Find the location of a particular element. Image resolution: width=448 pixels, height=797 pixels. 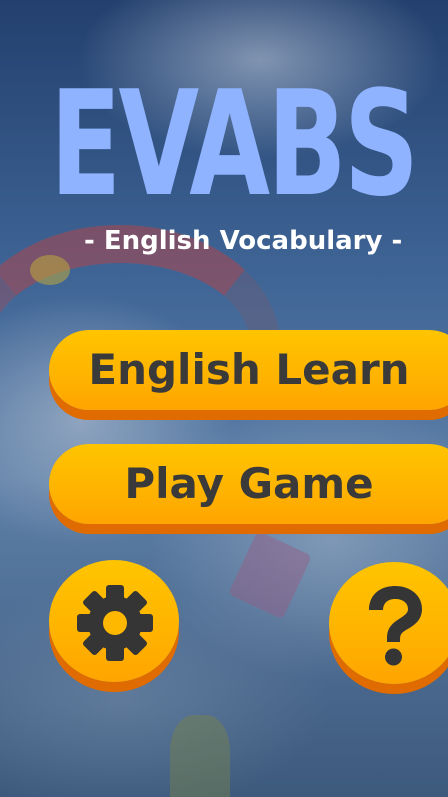

settings-button is located at coordinates (114, 621).